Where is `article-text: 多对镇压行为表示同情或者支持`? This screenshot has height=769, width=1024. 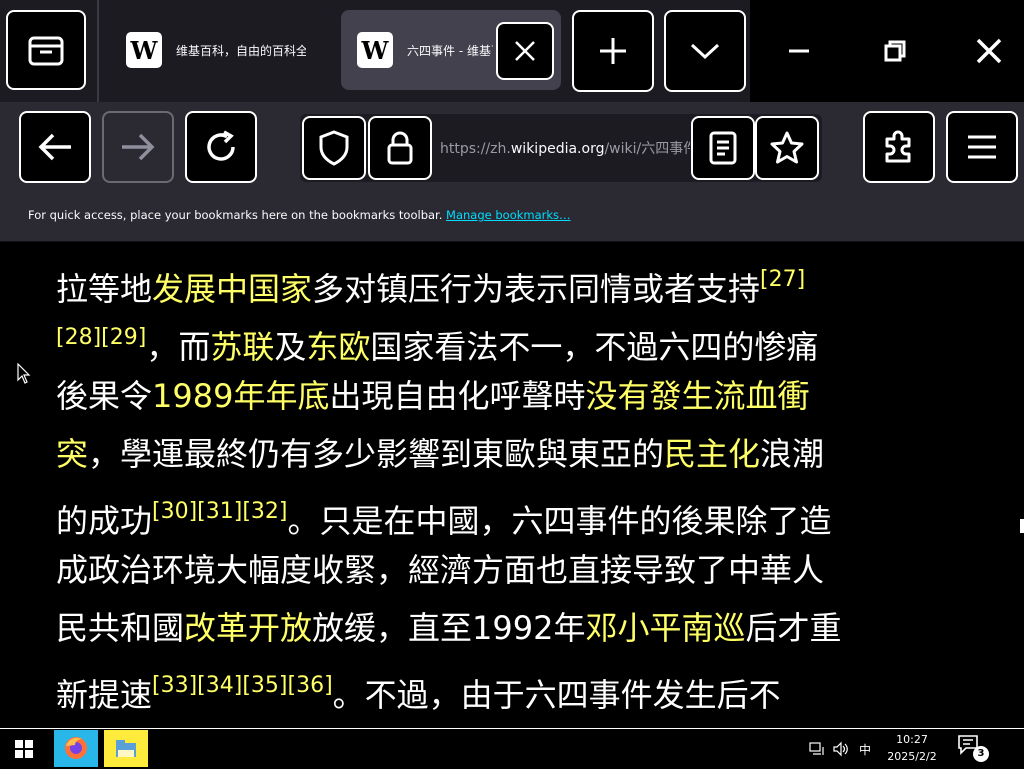
article-text: 多对镇压行为表示同情或者支持 is located at coordinates (536, 289).